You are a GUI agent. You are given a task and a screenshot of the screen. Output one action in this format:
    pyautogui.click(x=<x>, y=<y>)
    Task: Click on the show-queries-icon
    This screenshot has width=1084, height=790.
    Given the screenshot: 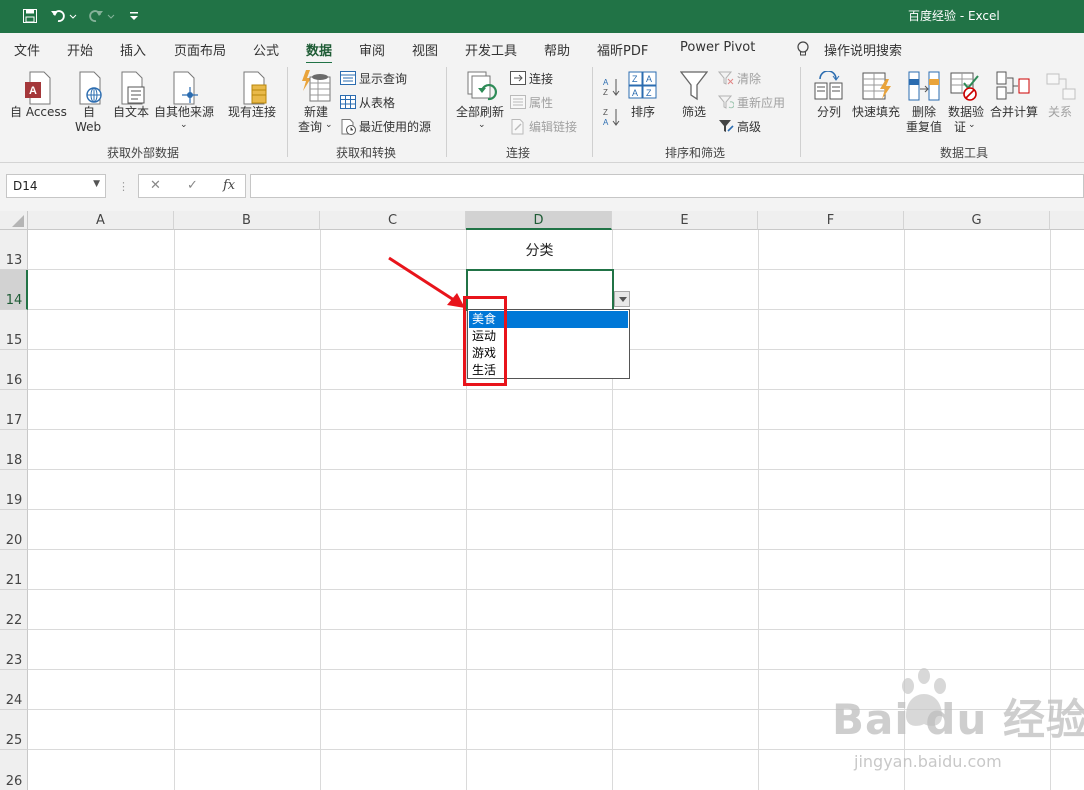 What is the action you would take?
    pyautogui.click(x=348, y=79)
    